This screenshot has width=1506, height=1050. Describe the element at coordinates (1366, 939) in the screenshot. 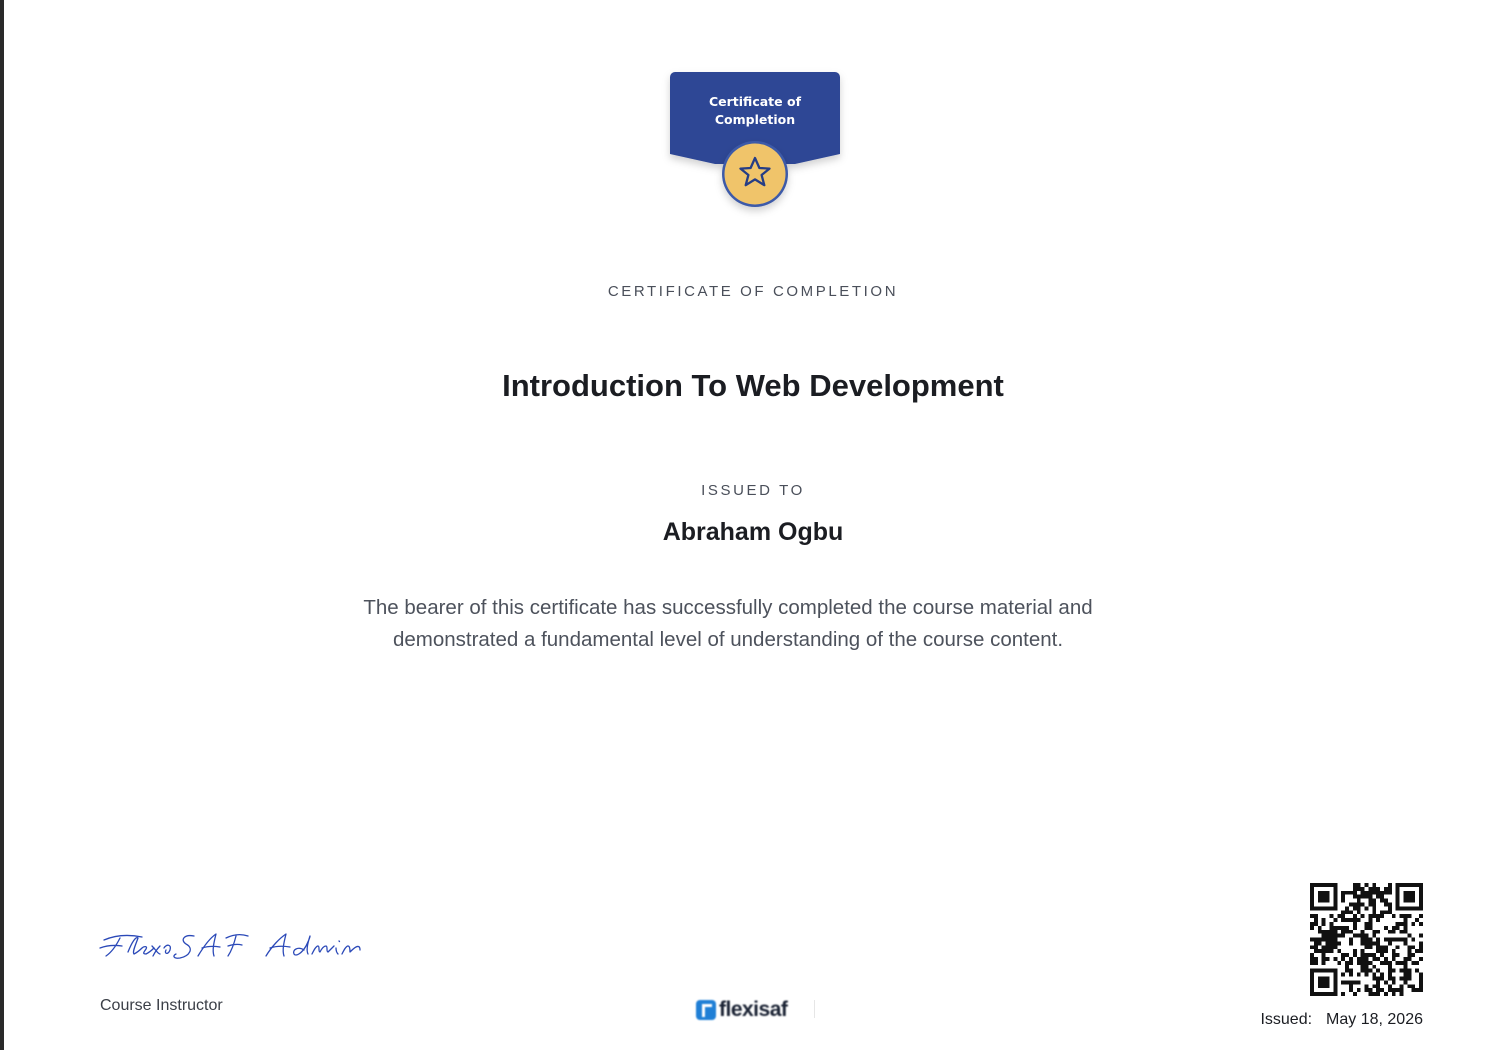

I see `verification-qr-code` at that location.